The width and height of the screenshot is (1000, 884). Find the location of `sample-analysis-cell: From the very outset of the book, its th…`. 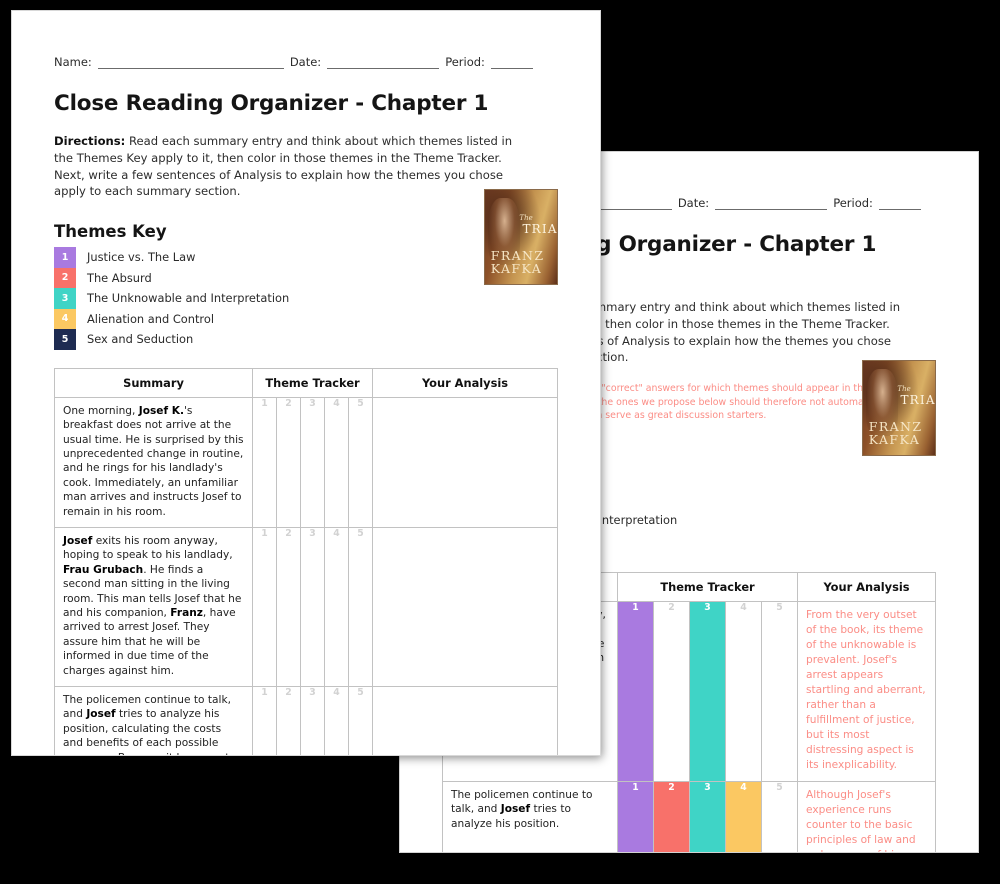

sample-analysis-cell: From the very outset of the book, its th… is located at coordinates (866, 691).